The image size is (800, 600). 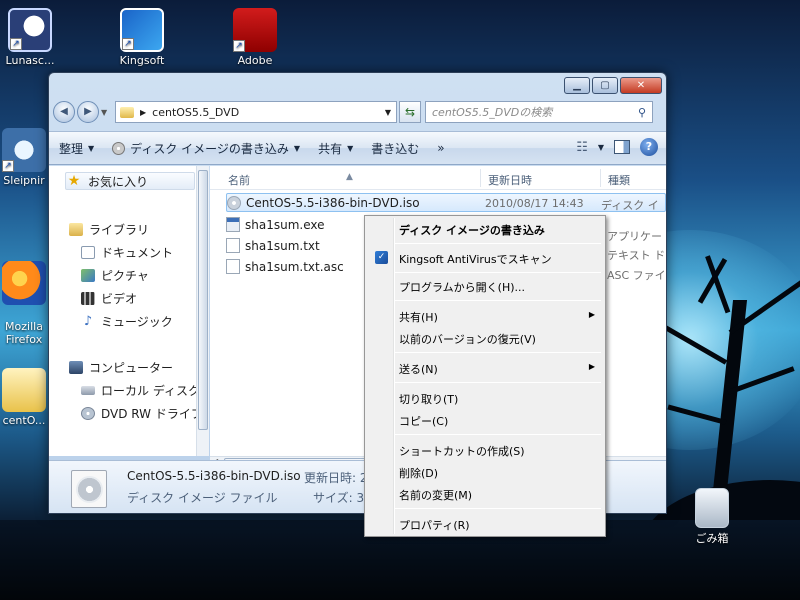 What do you see at coordinates (88, 298) in the screenshot?
I see `video-icon` at bounding box center [88, 298].